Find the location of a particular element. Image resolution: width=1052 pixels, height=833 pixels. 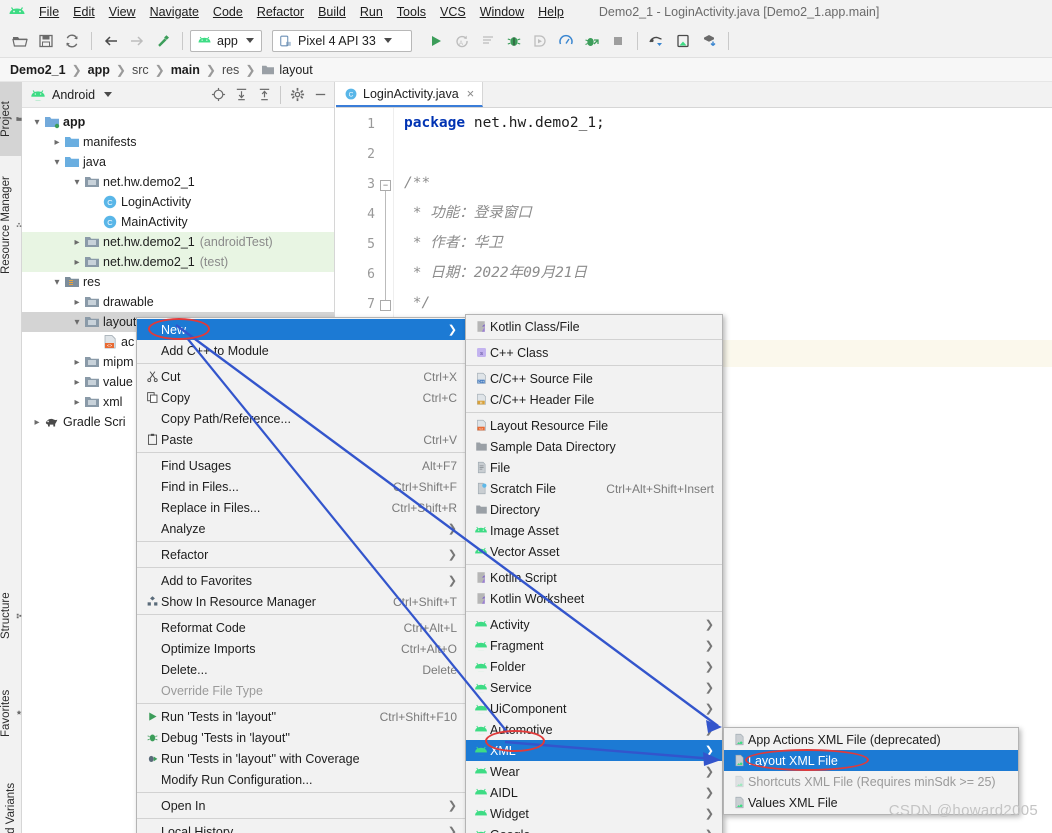

submenu-item-xml: XML ❯ is located at coordinates (594, 750).